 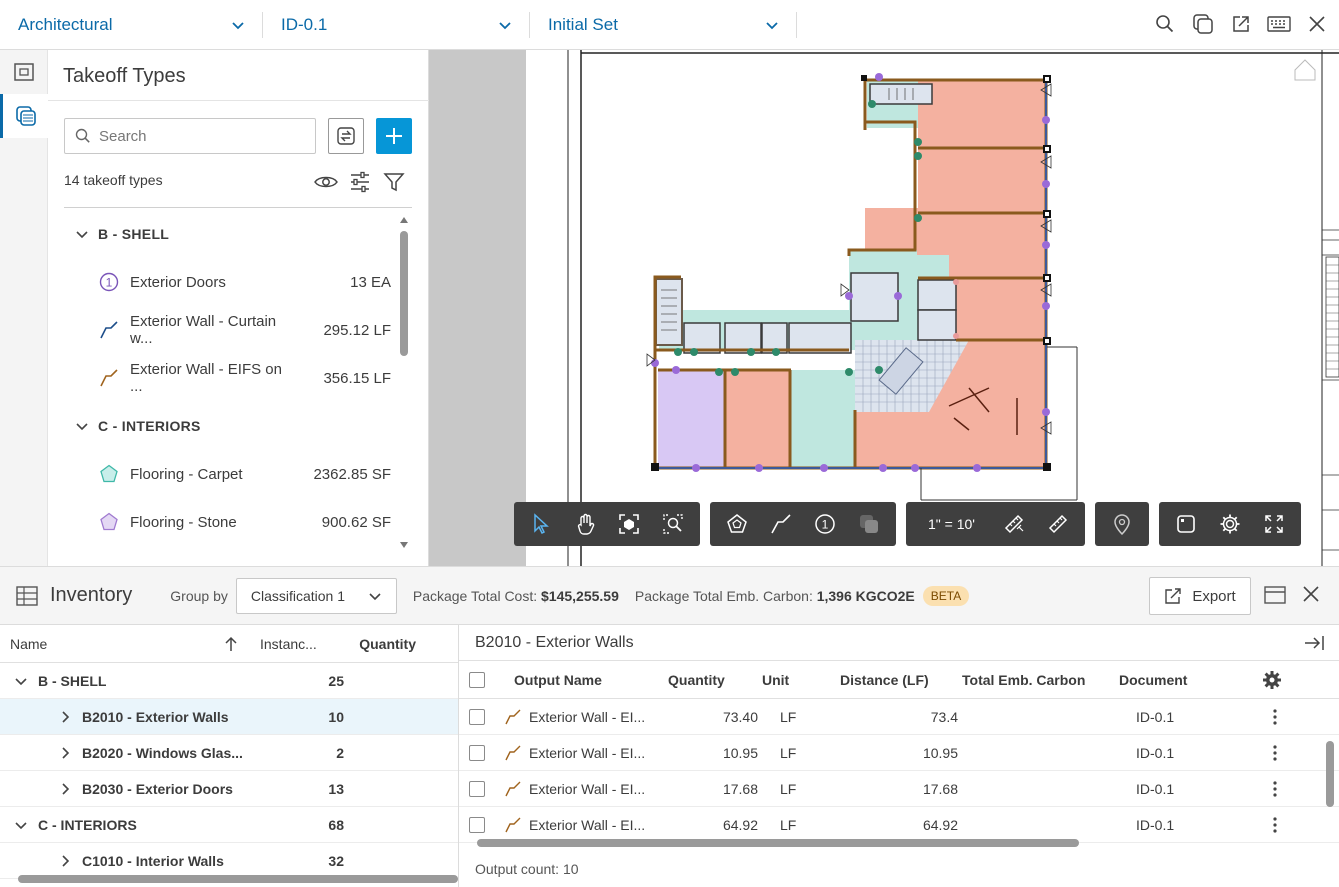 I want to click on group-by-select: Classification 1, so click(x=316, y=595).